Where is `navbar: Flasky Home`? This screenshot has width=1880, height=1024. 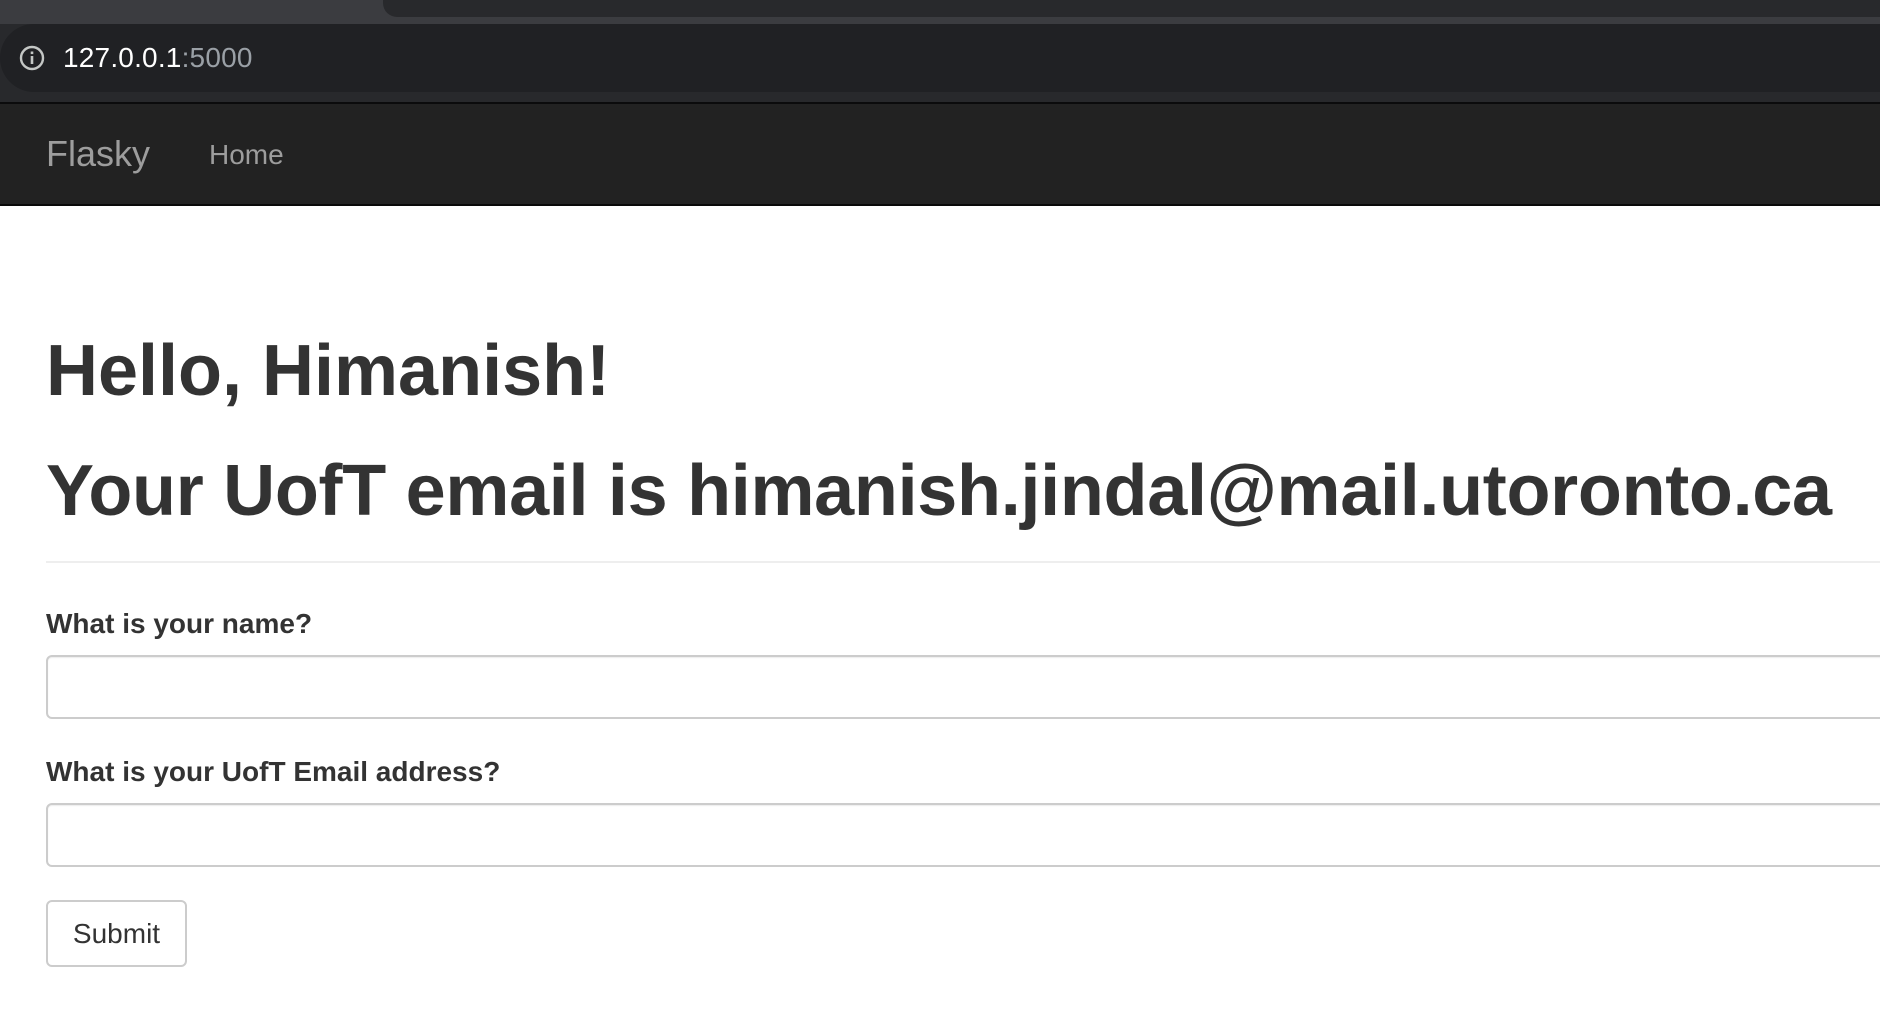
navbar: Flasky Home is located at coordinates (940, 155).